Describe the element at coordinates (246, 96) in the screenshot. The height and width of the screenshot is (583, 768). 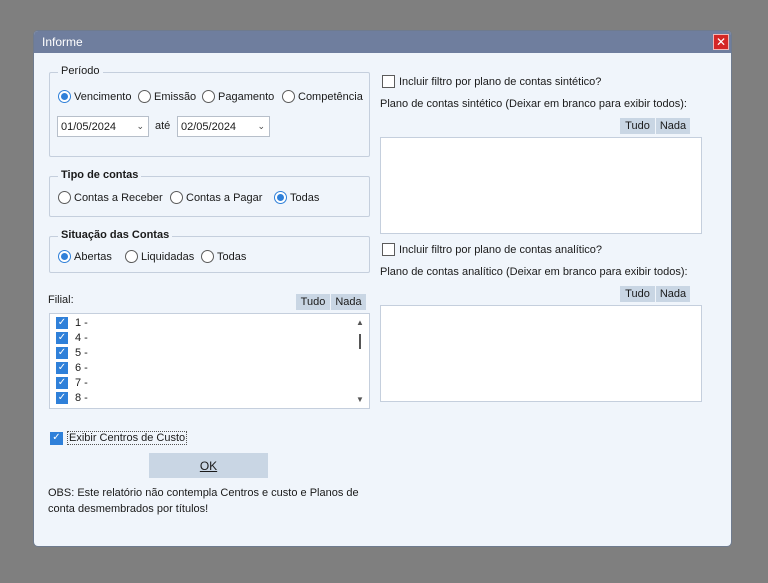
I see `radio-label: Pagamento` at that location.